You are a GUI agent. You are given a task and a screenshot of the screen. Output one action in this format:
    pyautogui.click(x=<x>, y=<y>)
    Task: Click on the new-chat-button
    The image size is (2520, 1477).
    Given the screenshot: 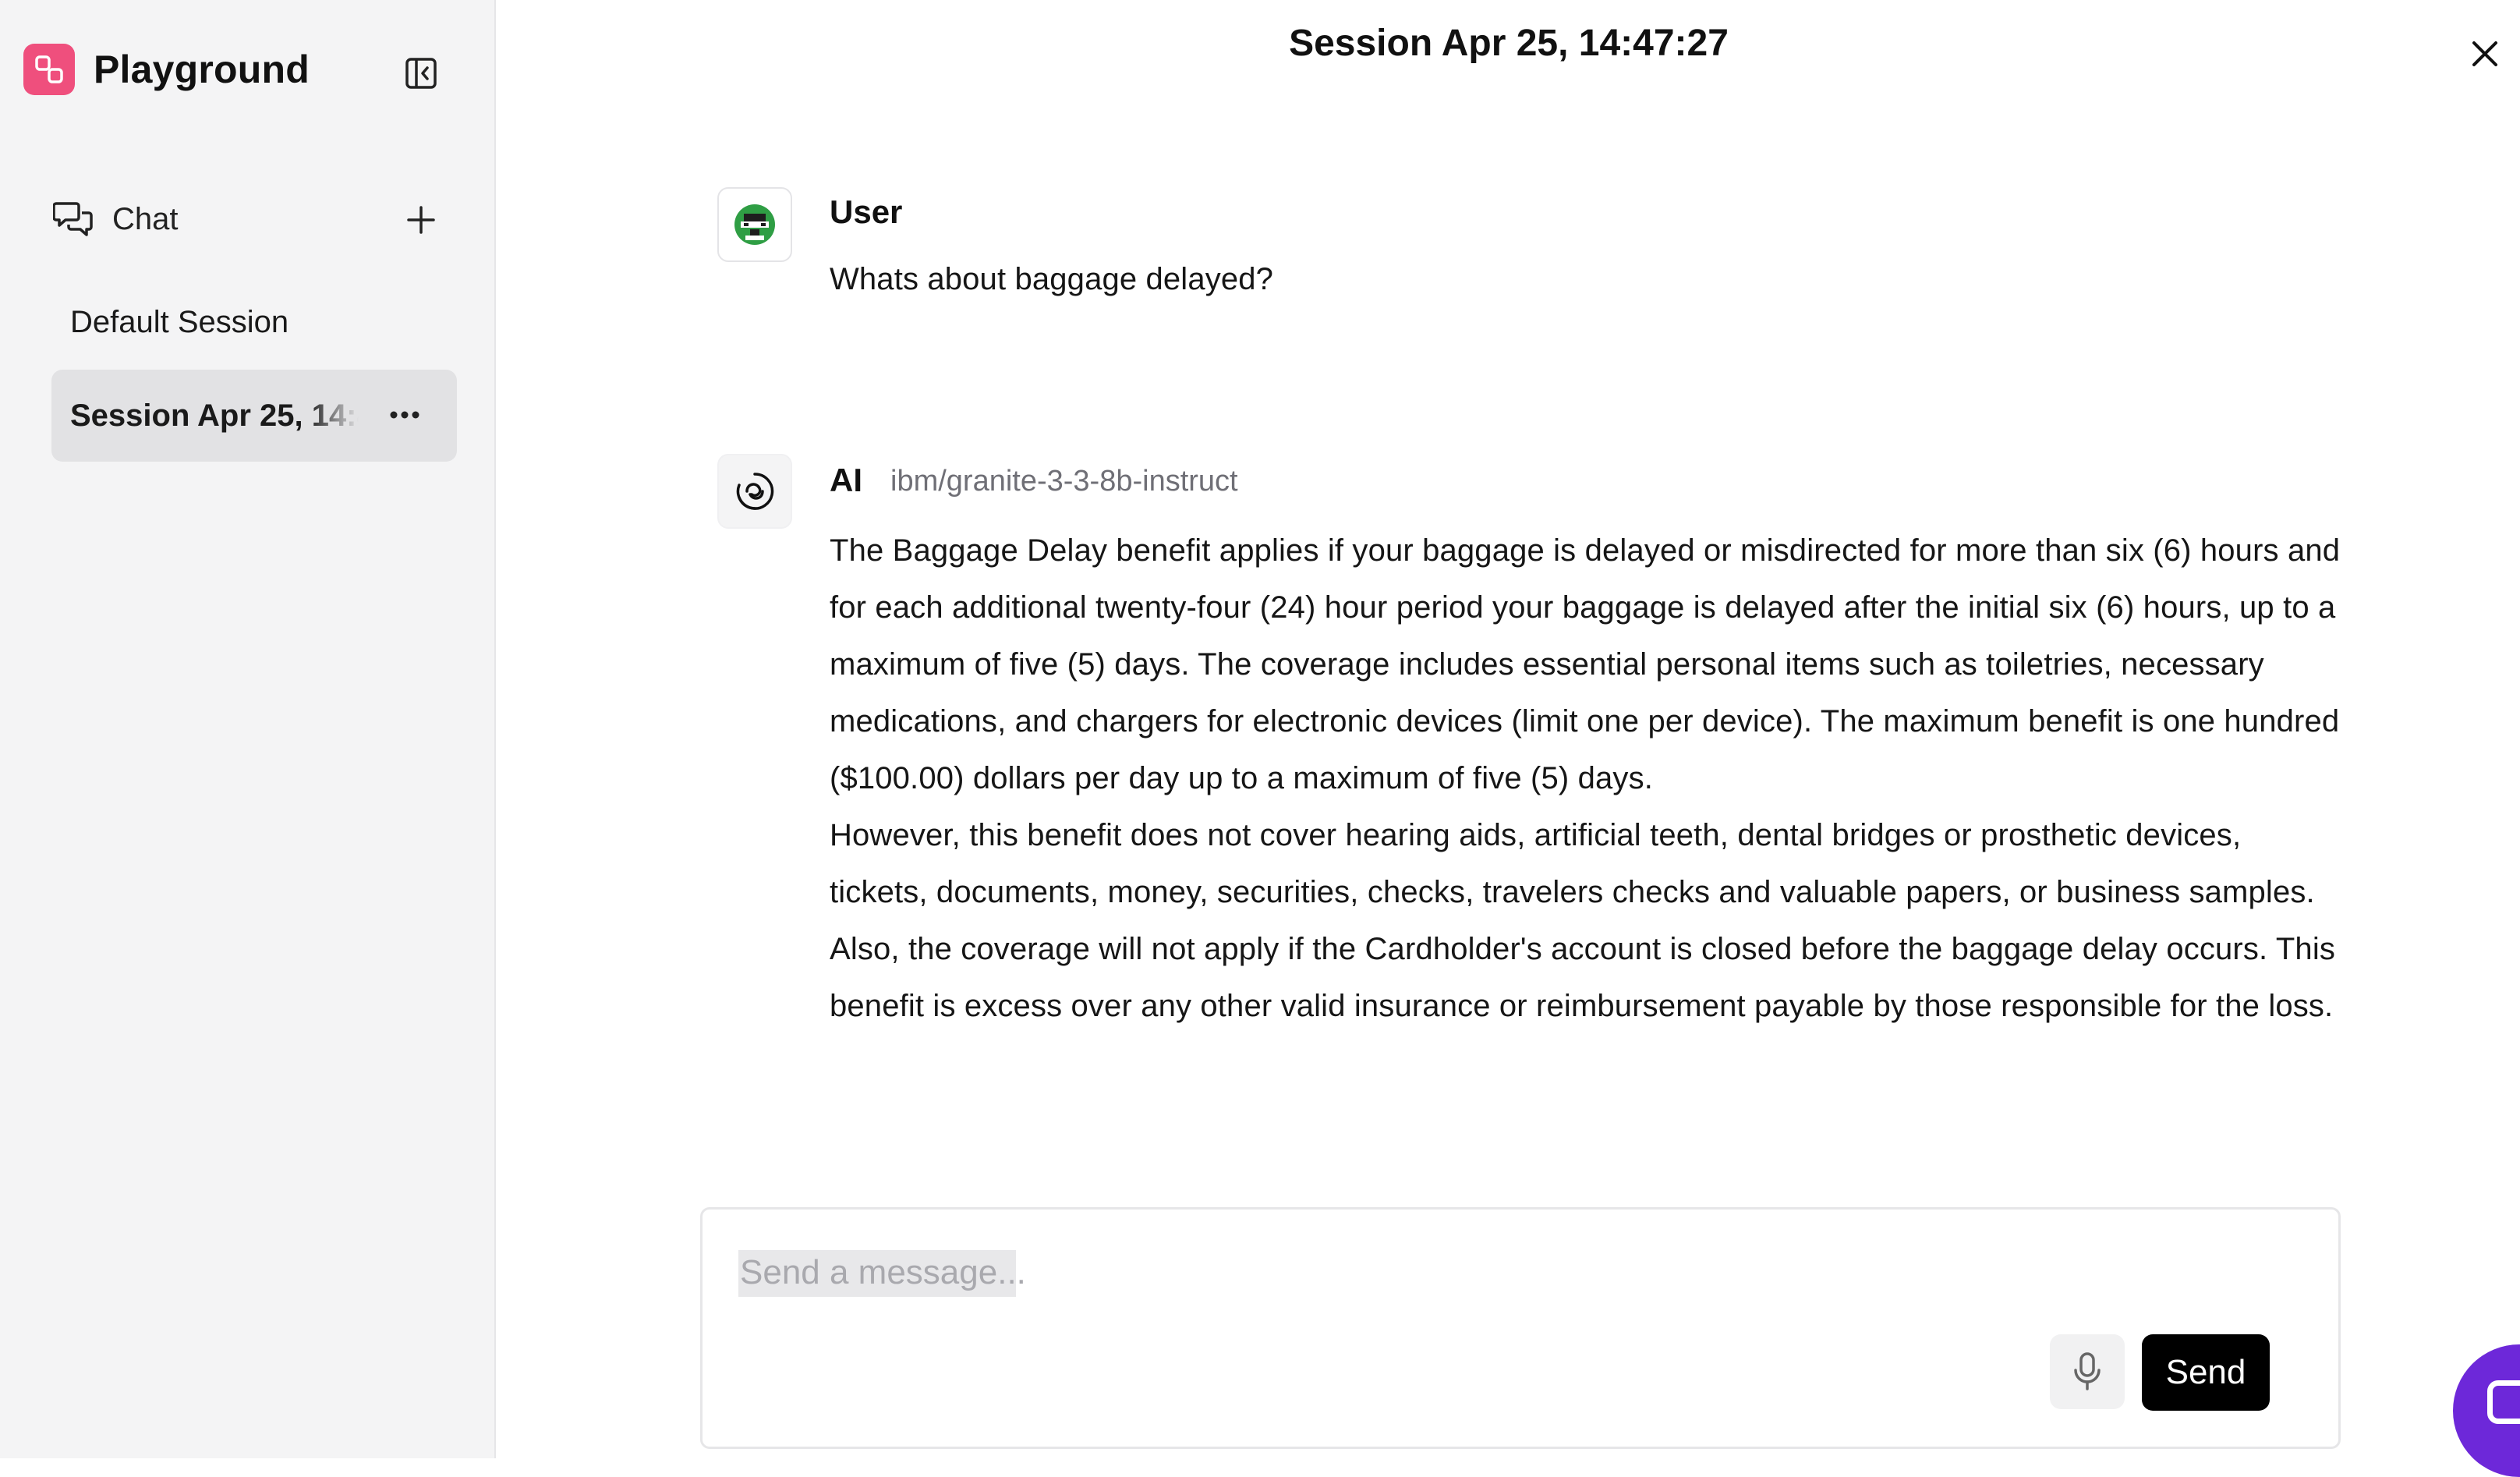 What is the action you would take?
    pyautogui.click(x=421, y=220)
    